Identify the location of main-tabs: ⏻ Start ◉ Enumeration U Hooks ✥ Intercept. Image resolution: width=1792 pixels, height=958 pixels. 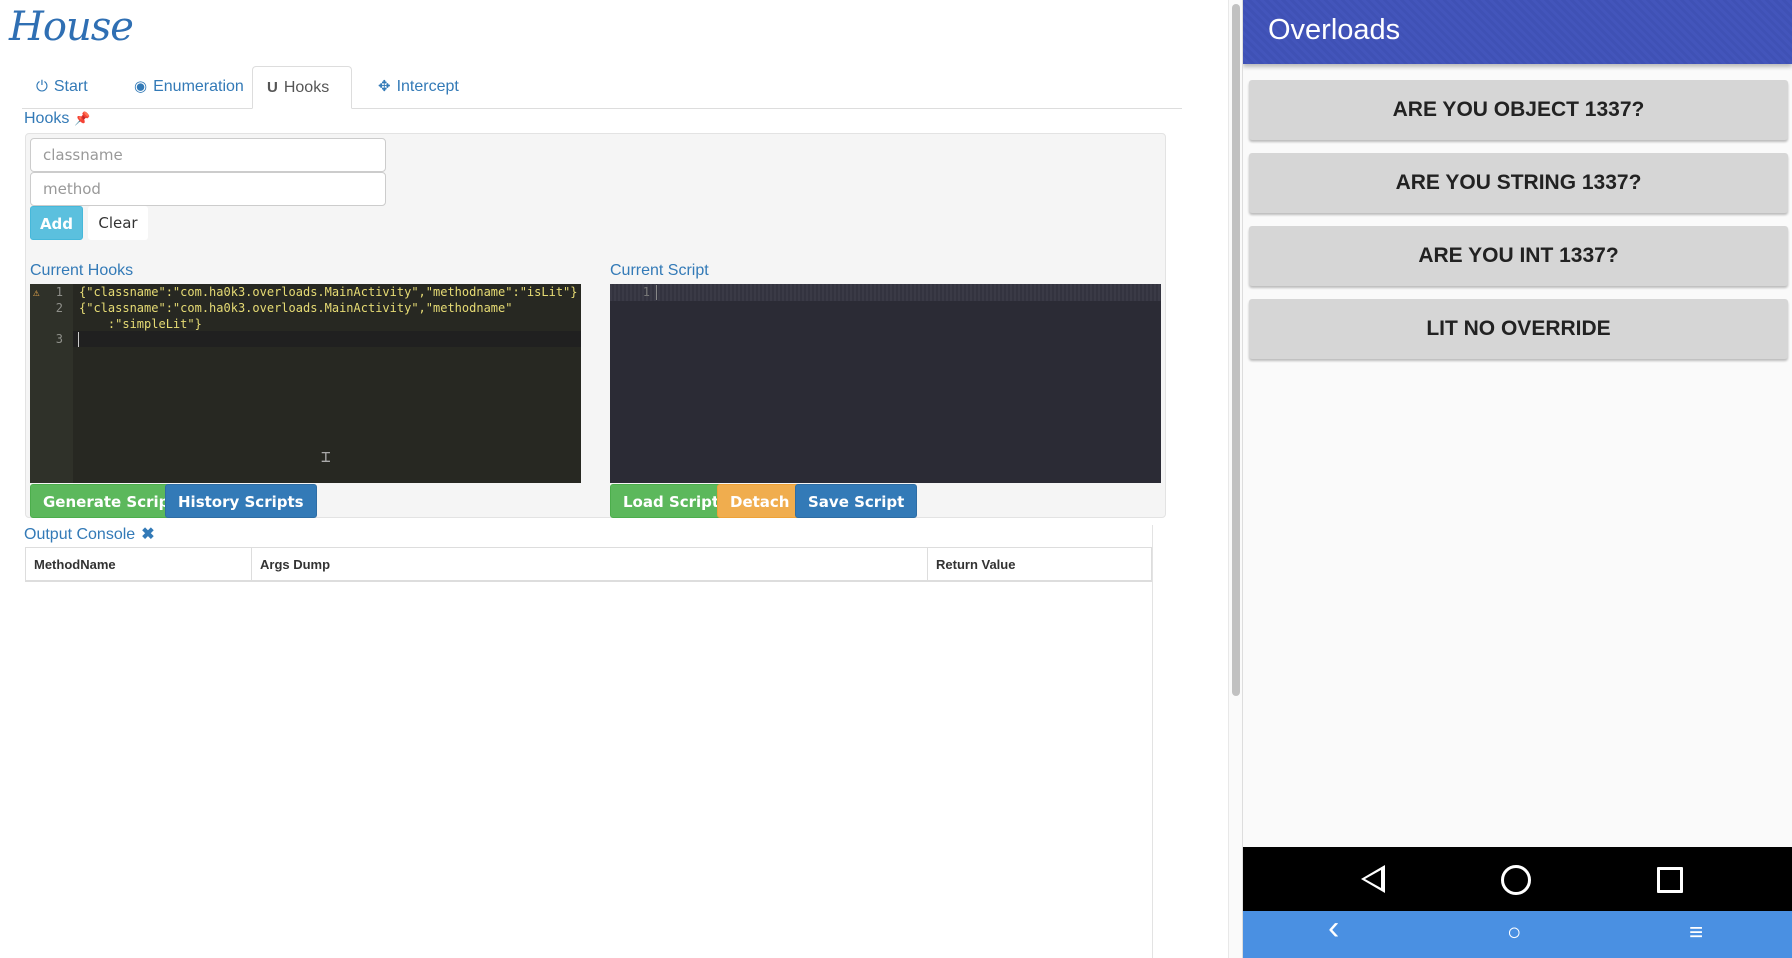
(602, 87).